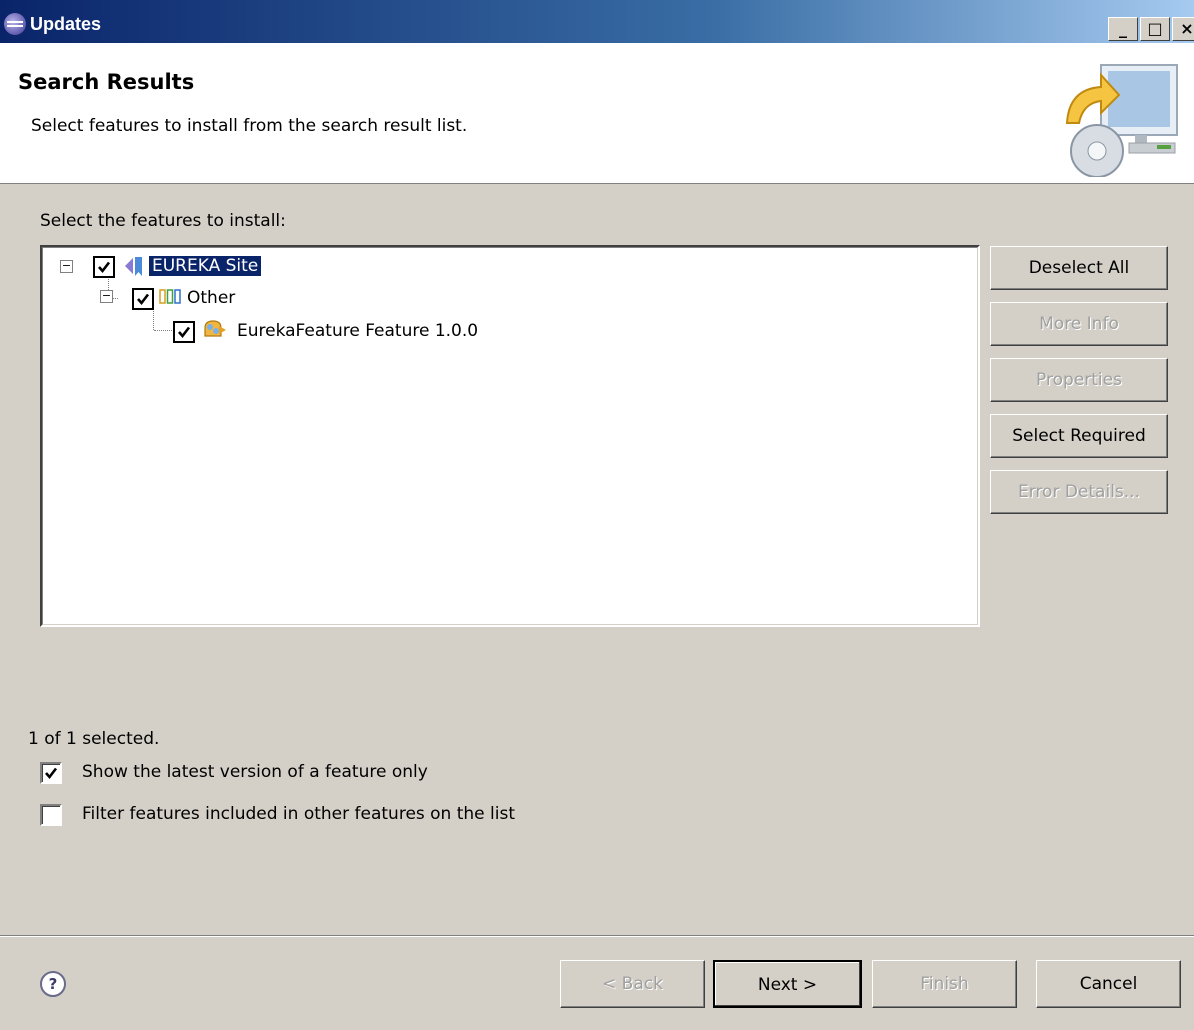  Describe the element at coordinates (133, 266) in the screenshot. I see `update-site-icon` at that location.